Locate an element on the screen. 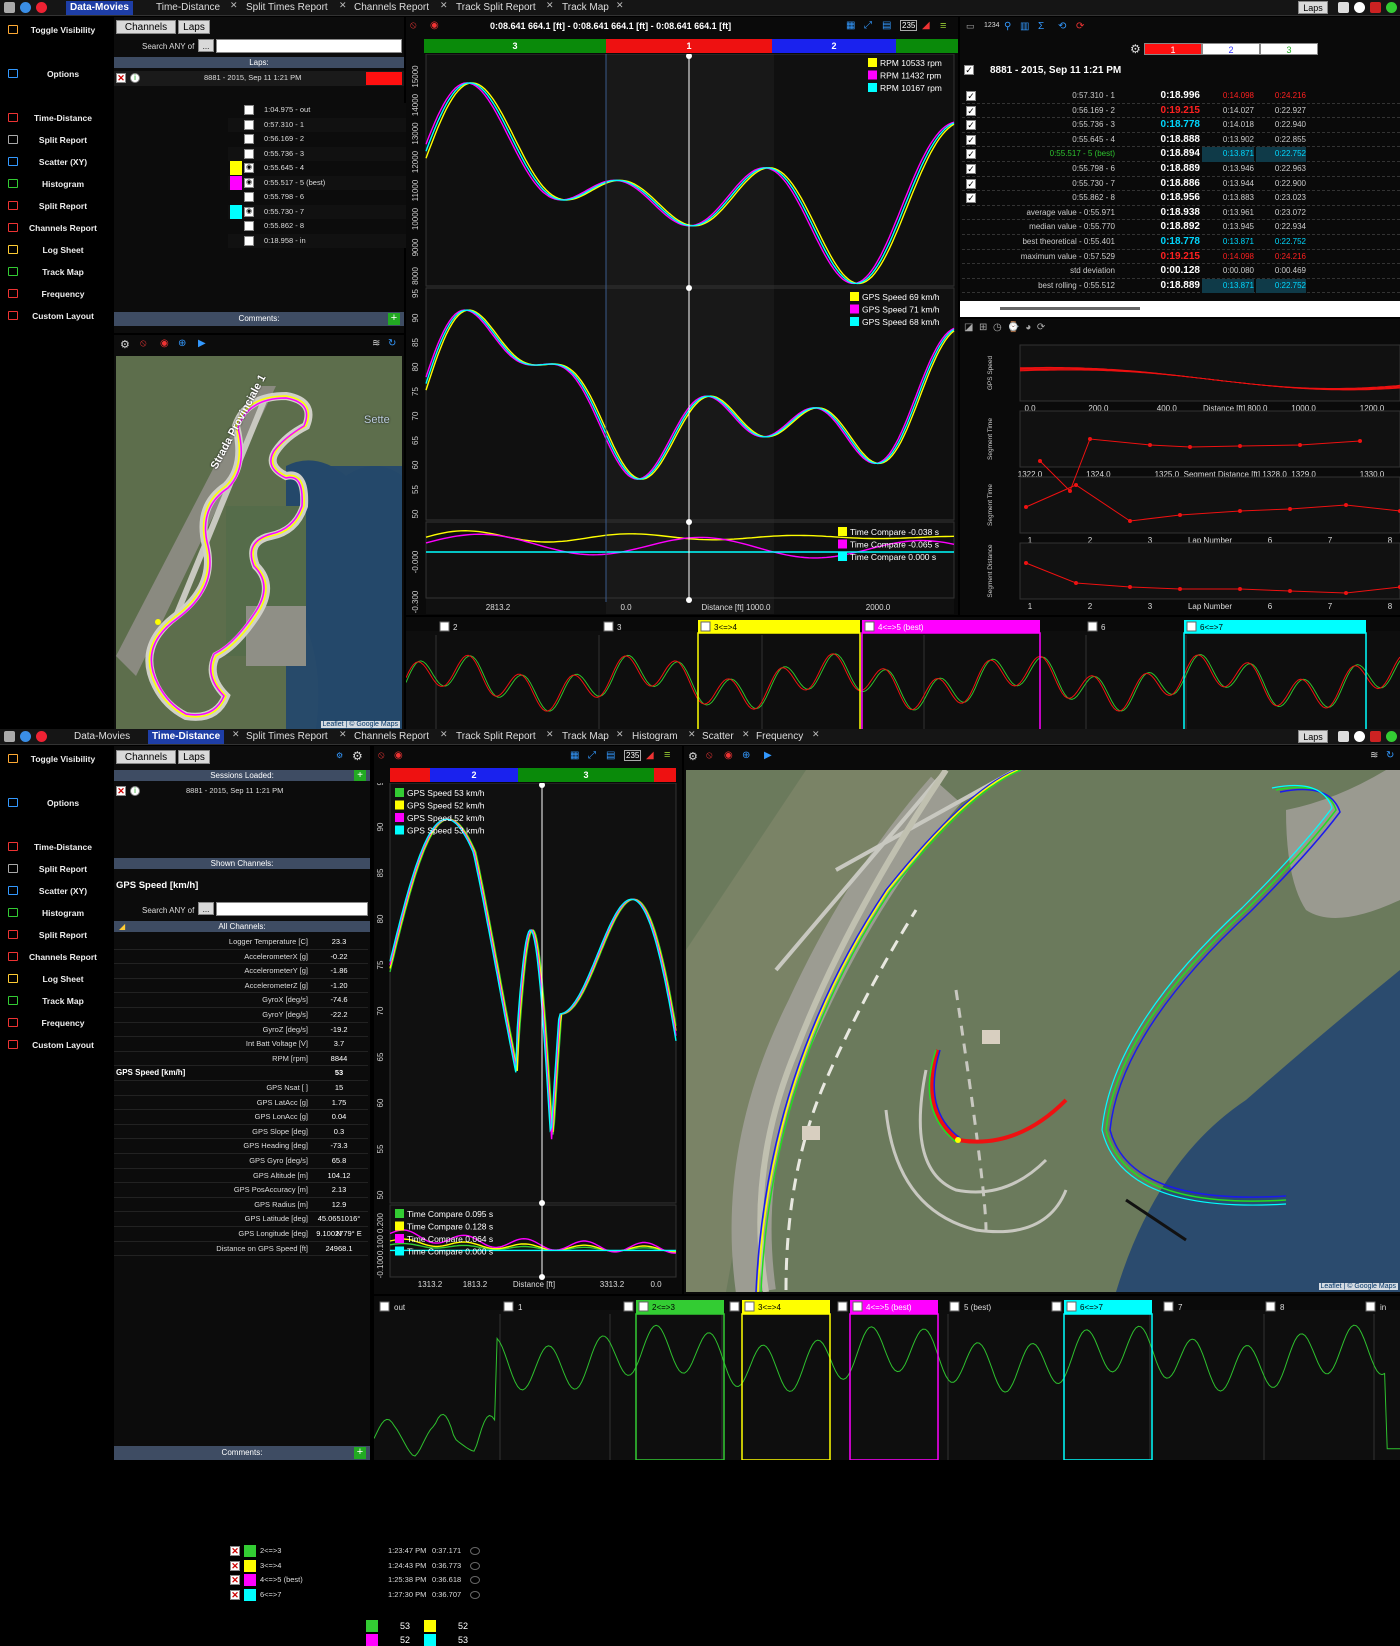 This screenshot has height=1646, width=1400. person-icon: ⚲ is located at coordinates (1007, 26).